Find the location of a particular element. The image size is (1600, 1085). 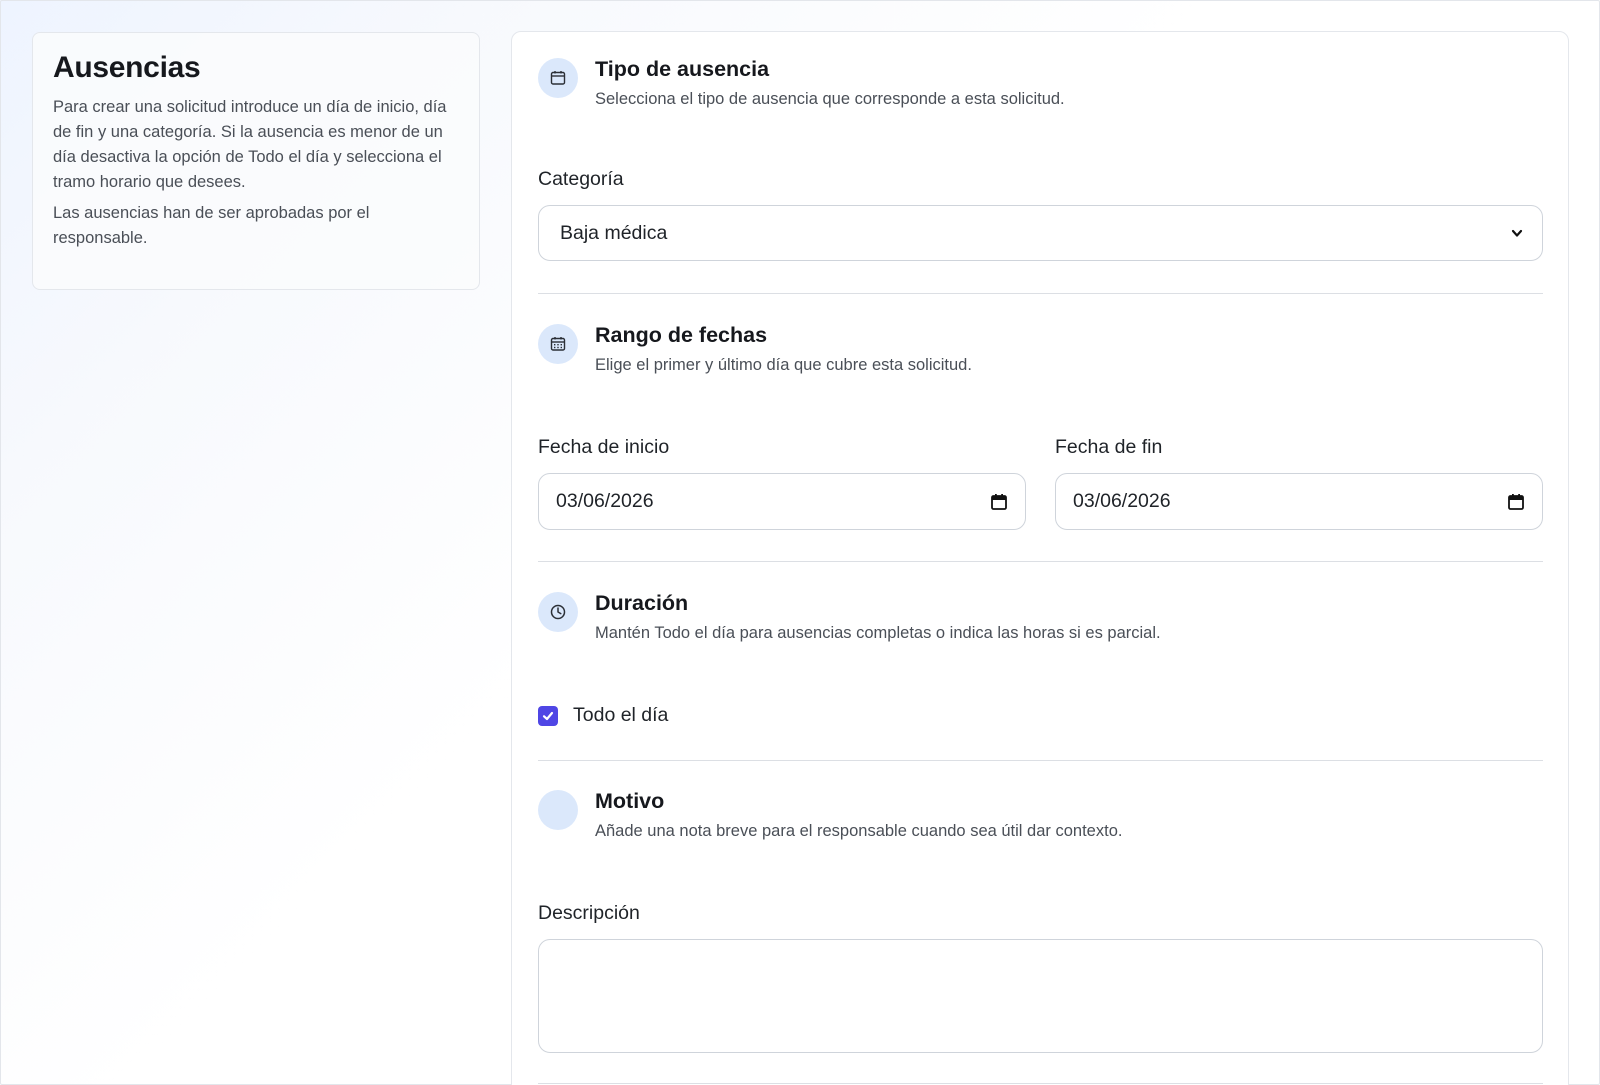

calendar-grid-icon is located at coordinates (558, 344).